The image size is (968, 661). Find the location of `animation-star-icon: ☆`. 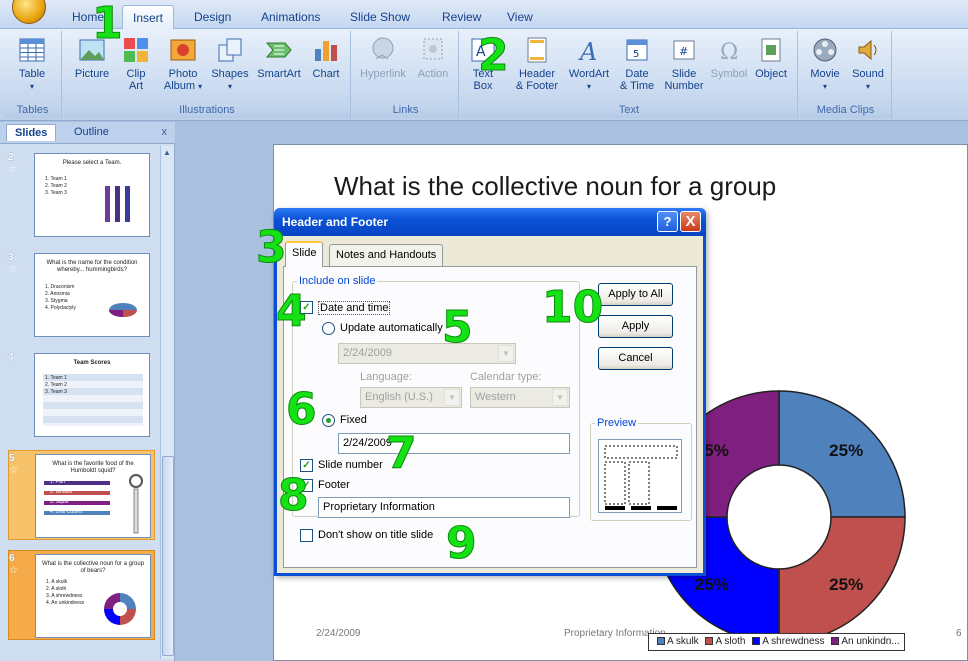

animation-star-icon: ☆ is located at coordinates (12, 269).